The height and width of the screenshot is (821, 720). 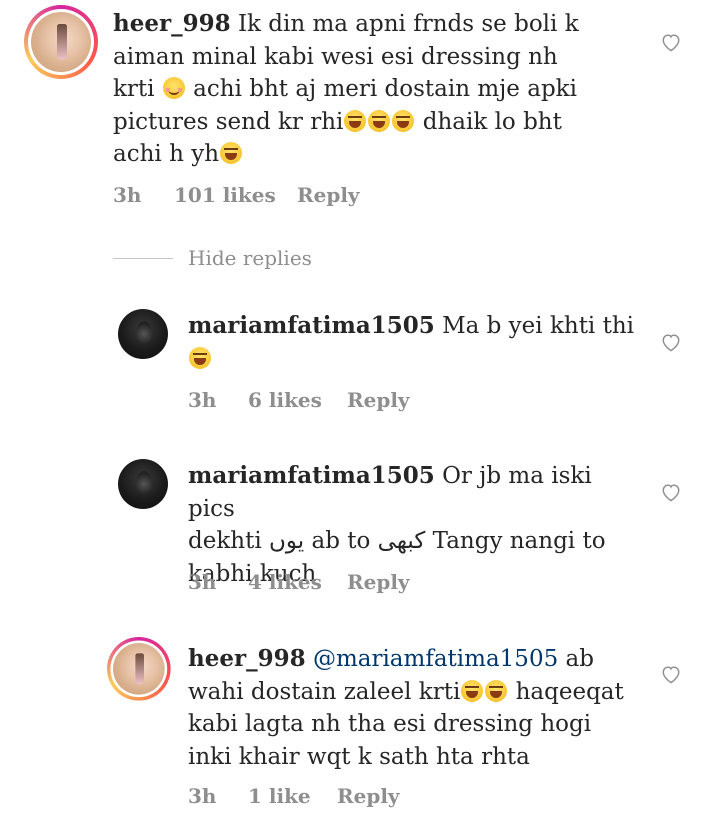 I want to click on hide-replies-label: Hide replies, so click(x=250, y=258).